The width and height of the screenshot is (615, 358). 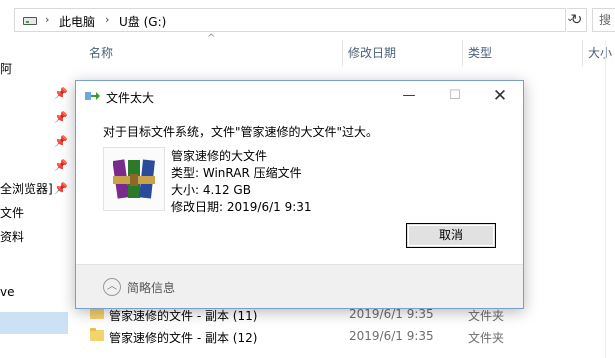 I want to click on dialog-footer: ︿ 简略信息, so click(x=299, y=286).